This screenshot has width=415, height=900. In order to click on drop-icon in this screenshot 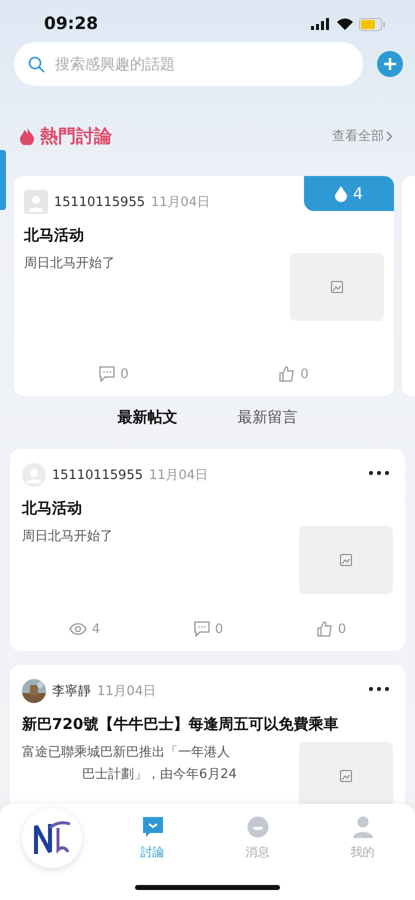, I will do `click(340, 194)`.